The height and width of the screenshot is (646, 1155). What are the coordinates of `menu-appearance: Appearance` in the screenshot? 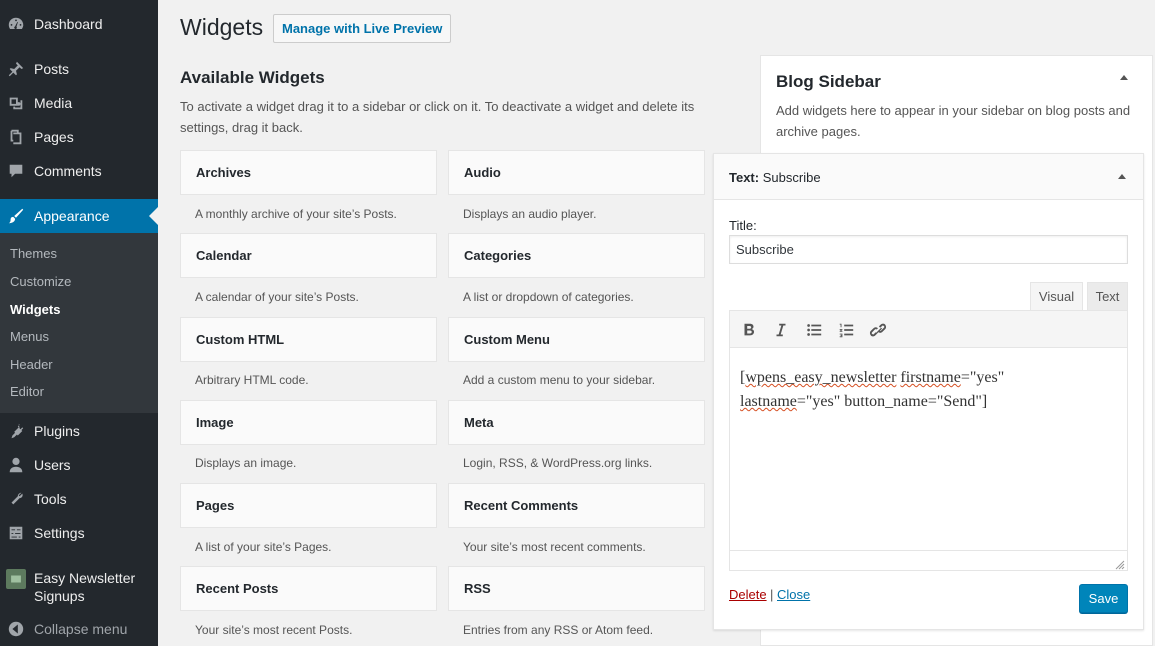 It's located at (79, 216).